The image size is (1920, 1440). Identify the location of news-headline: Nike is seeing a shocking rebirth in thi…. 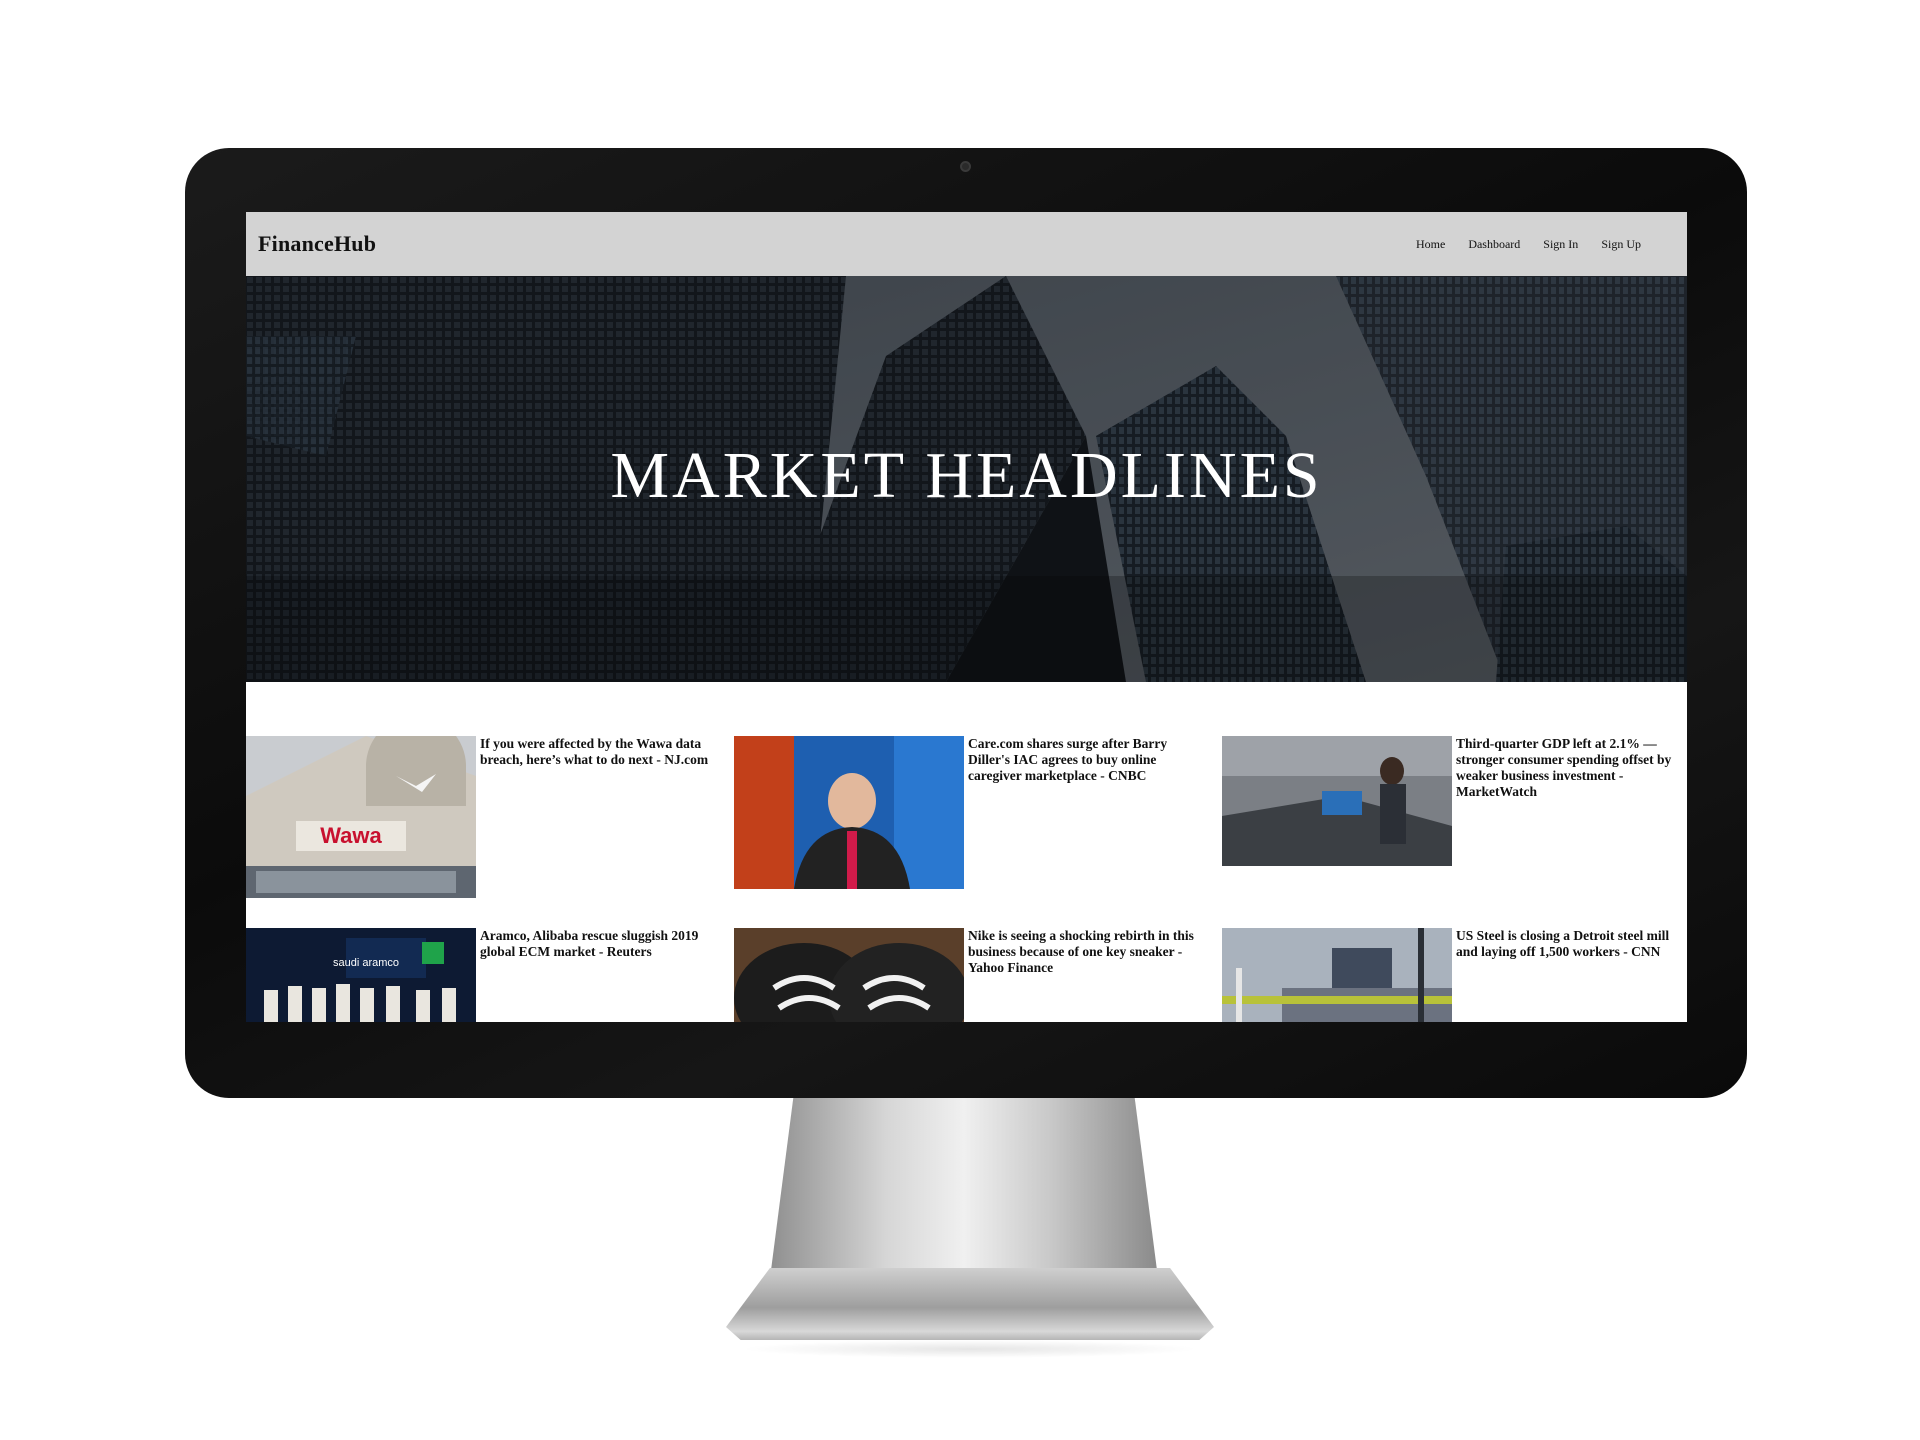
(1085, 975).